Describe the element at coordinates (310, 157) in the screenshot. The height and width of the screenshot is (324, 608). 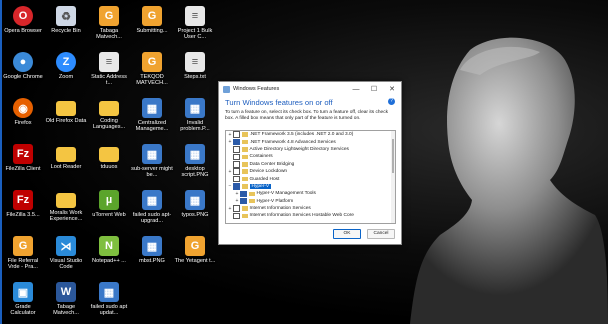
I see `feature-row: Containers` at that location.